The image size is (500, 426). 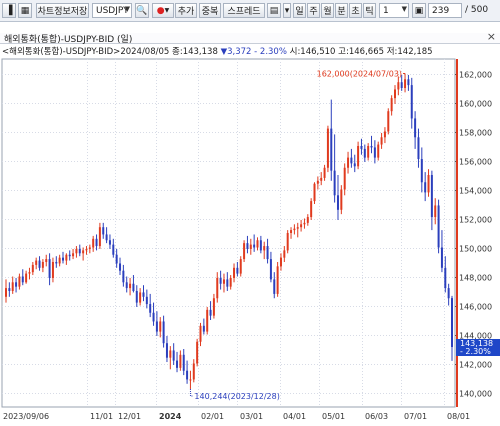 I want to click on x-tick-label: 12/01, so click(x=129, y=416).